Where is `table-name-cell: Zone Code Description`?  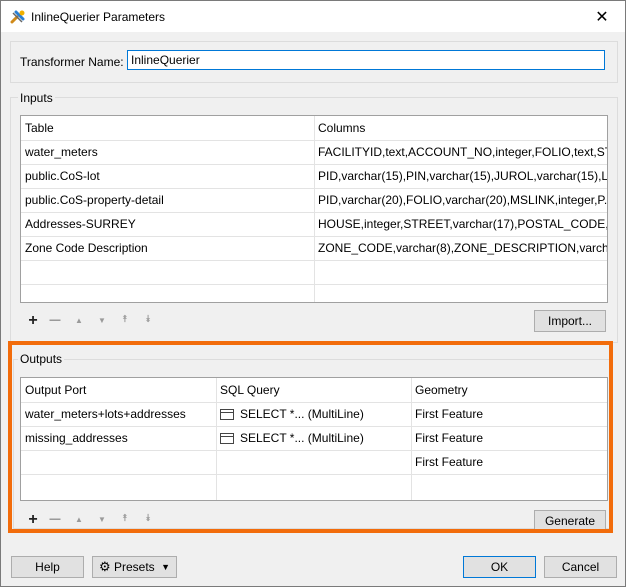 table-name-cell: Zone Code Description is located at coordinates (167, 248).